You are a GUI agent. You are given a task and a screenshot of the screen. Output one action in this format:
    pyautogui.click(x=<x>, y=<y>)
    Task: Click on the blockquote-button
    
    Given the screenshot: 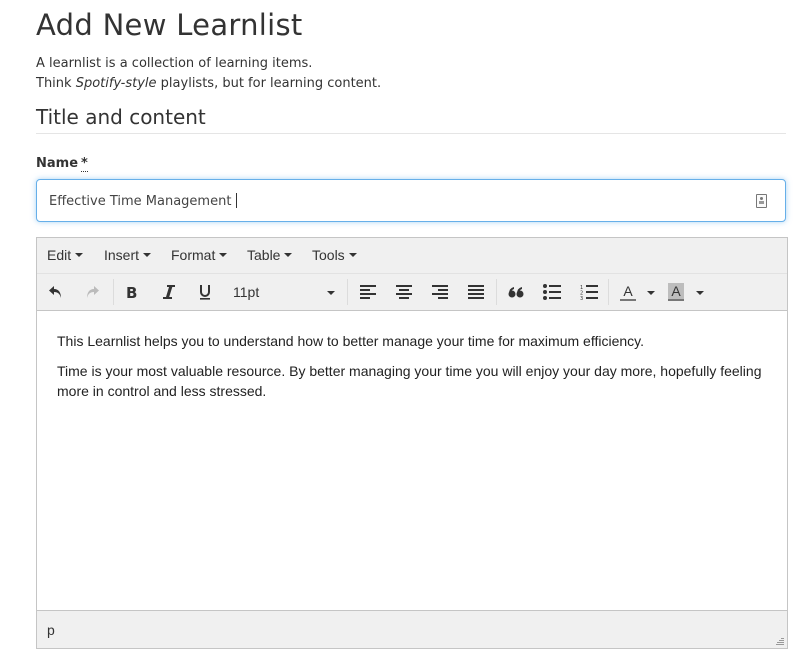 What is the action you would take?
    pyautogui.click(x=516, y=292)
    